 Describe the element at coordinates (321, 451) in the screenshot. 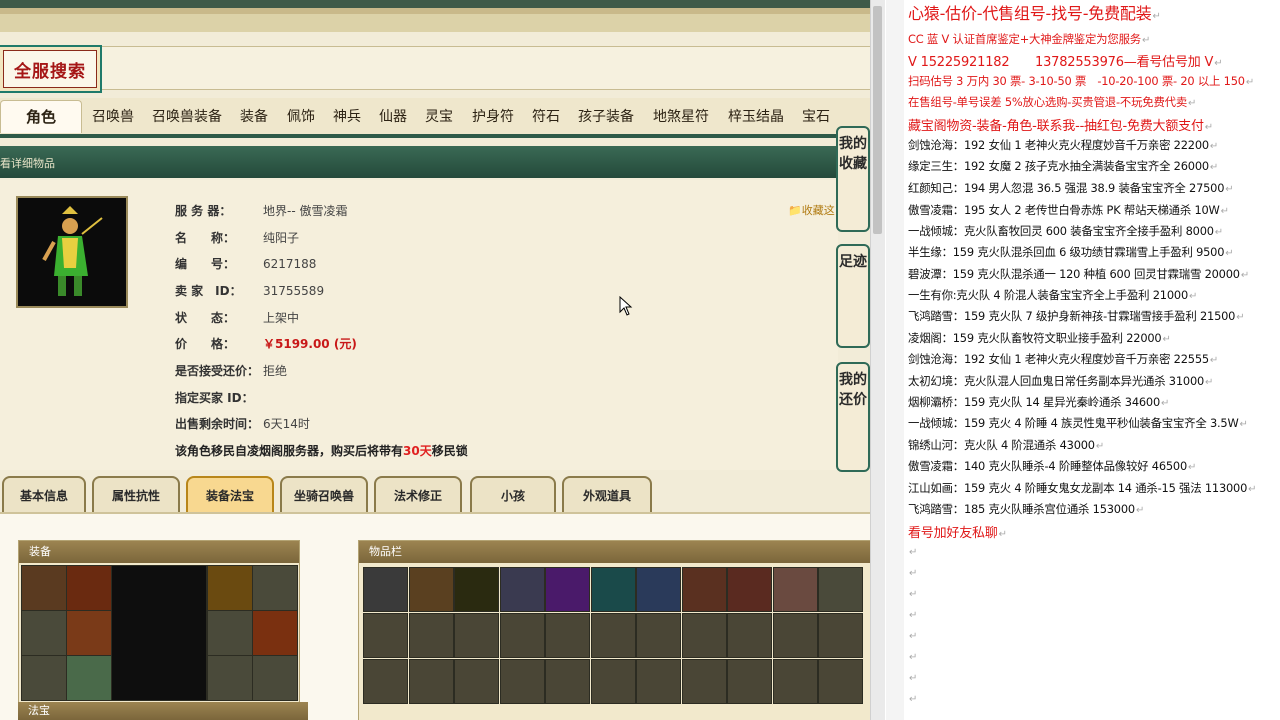

I see `migration-note: 该角色移民自凌烟阁服务器，购买后将带有30天移民锁` at that location.